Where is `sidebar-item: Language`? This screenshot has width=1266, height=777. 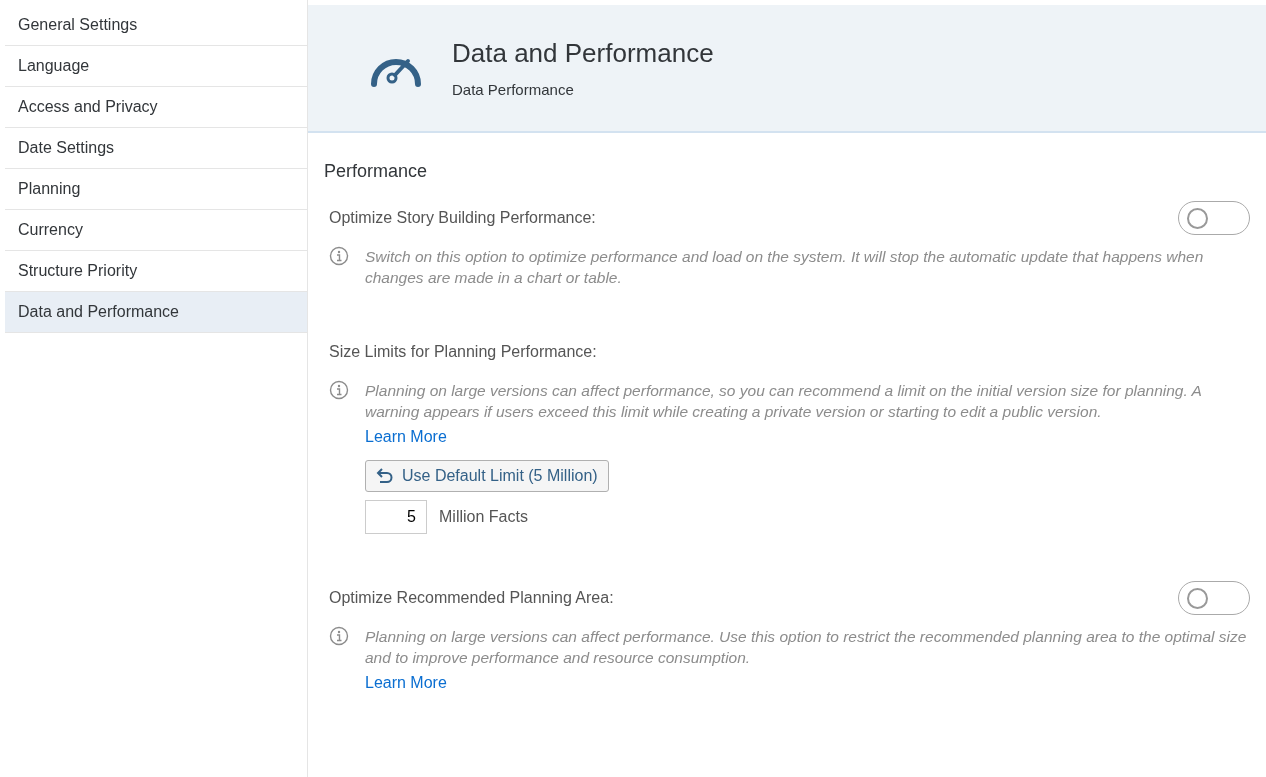 sidebar-item: Language is located at coordinates (156, 66).